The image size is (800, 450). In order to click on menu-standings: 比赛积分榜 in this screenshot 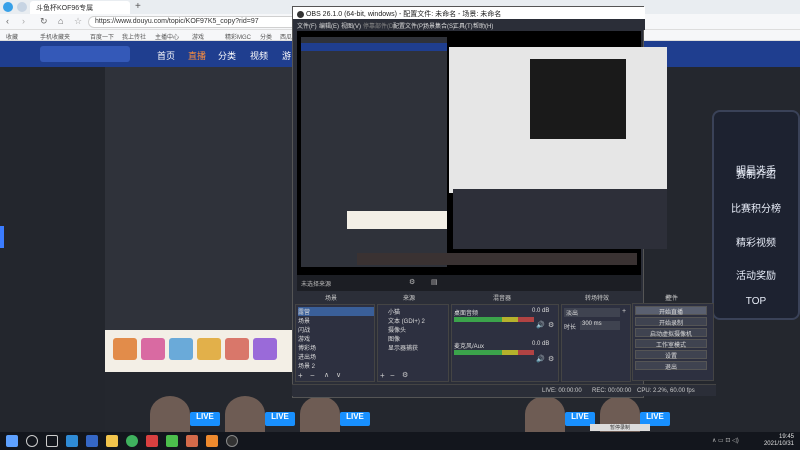, I will do `click(756, 207)`.